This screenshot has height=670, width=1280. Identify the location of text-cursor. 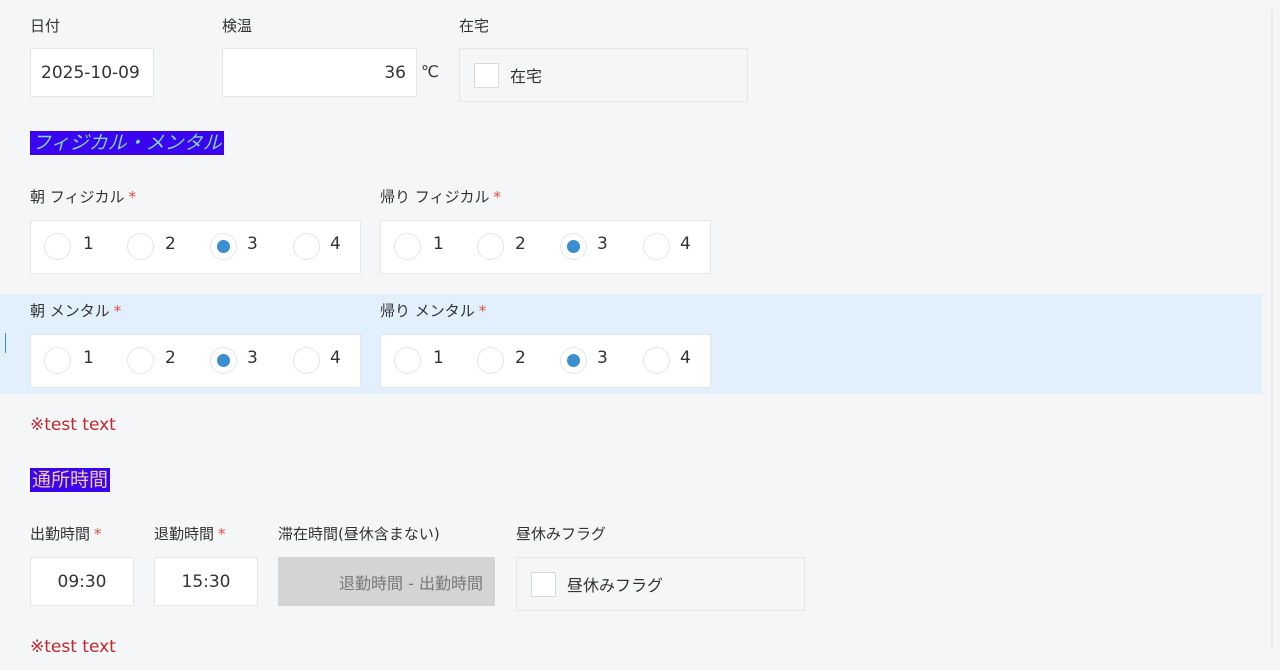
(5, 343).